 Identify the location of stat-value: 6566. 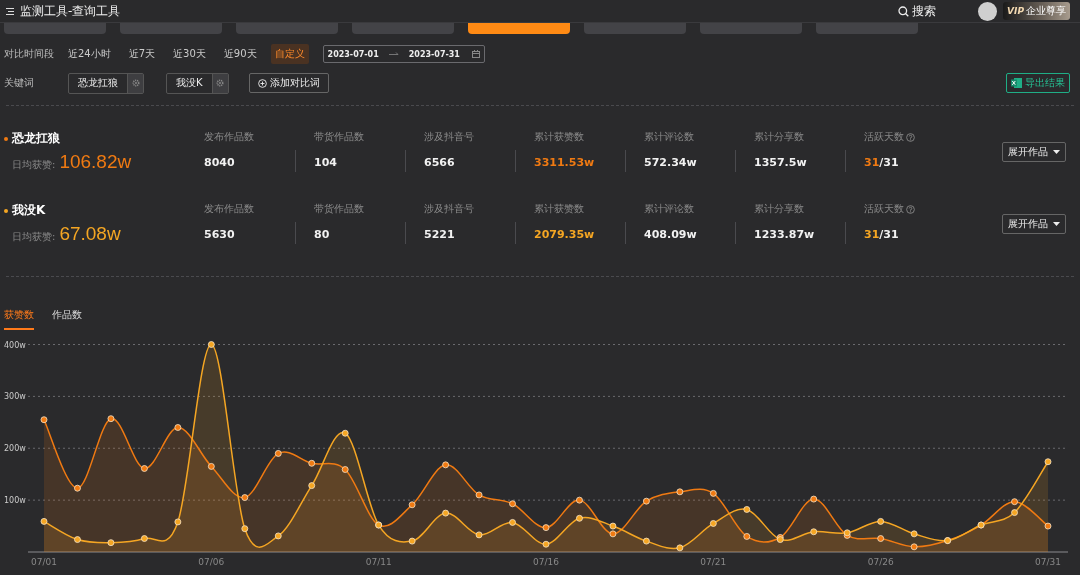
(440, 162).